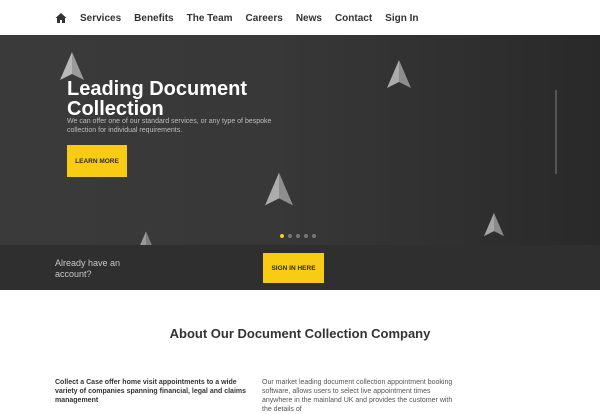 The height and width of the screenshot is (414, 600). I want to click on nav-item-services: Services, so click(100, 18).